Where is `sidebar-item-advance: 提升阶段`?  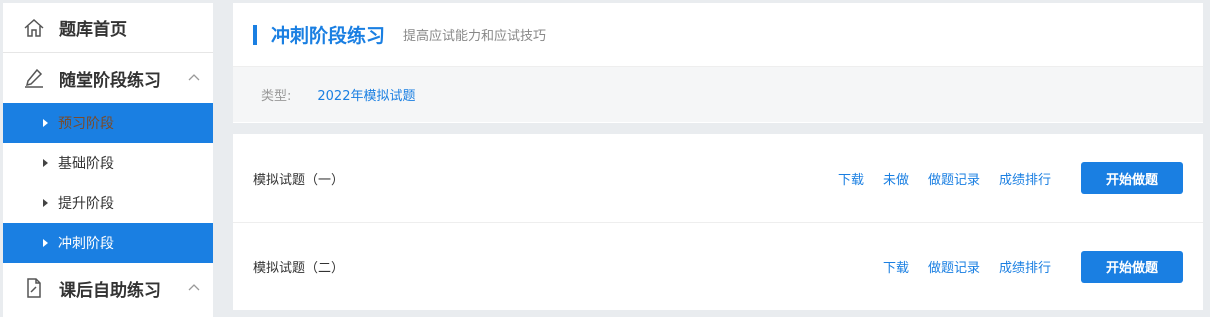 sidebar-item-advance: 提升阶段 is located at coordinates (108, 203).